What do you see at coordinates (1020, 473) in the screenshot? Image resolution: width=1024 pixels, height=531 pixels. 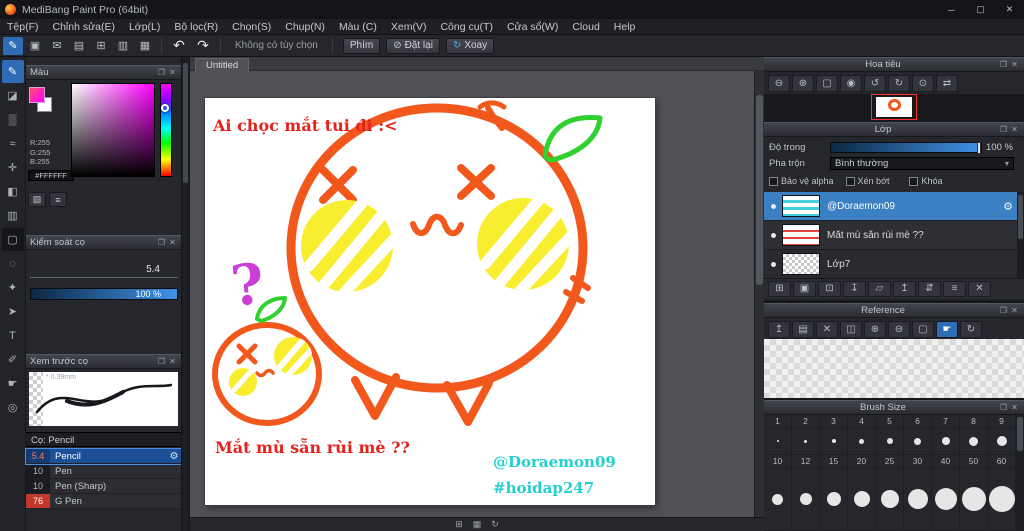 I see `brush-size-scrollbar` at bounding box center [1020, 473].